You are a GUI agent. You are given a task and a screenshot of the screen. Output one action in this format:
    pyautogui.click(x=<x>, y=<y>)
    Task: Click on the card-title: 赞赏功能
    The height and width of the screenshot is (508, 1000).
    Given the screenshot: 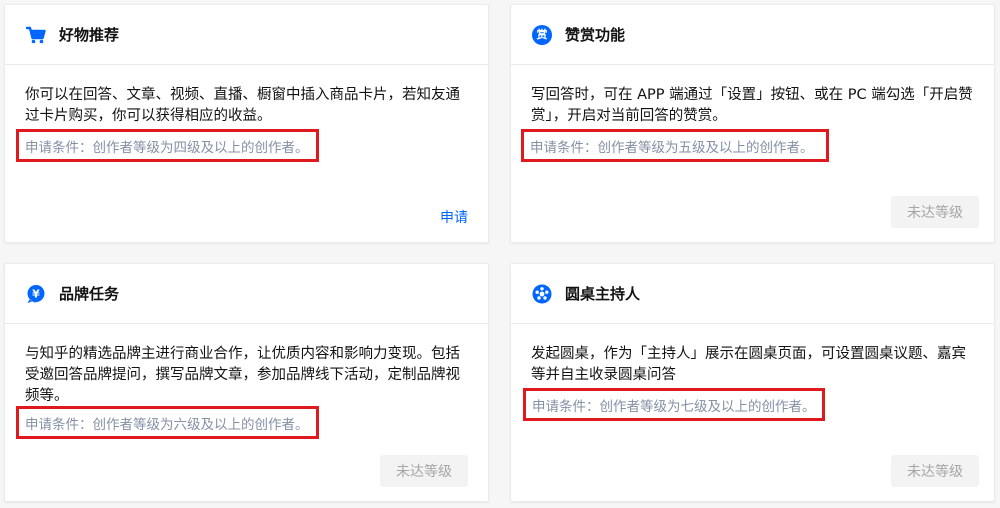 What is the action you would take?
    pyautogui.click(x=595, y=35)
    